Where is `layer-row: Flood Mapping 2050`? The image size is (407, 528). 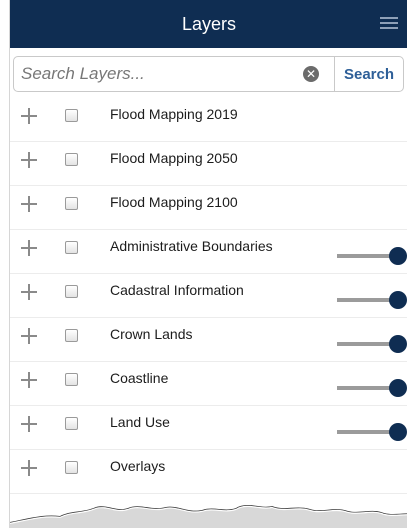 layer-row: Flood Mapping 2050 is located at coordinates (208, 164).